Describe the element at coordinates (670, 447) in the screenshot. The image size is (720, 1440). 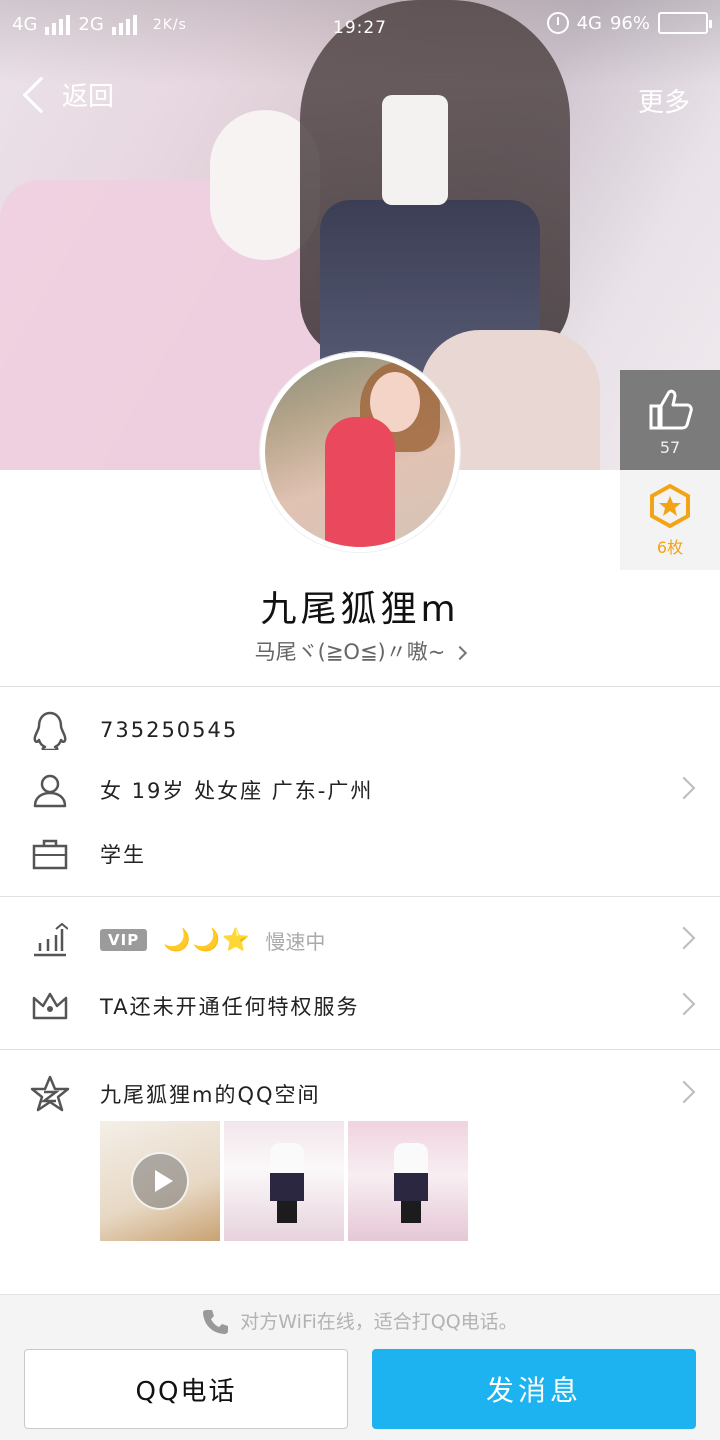
I see `like-count: 57` at that location.